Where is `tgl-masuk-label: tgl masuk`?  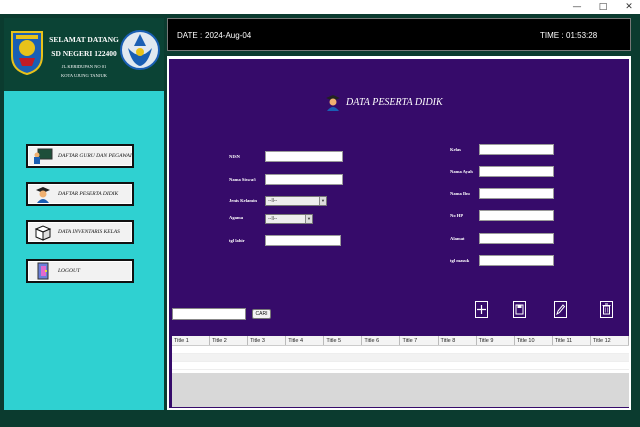 tgl-masuk-label: tgl masuk is located at coordinates (460, 260).